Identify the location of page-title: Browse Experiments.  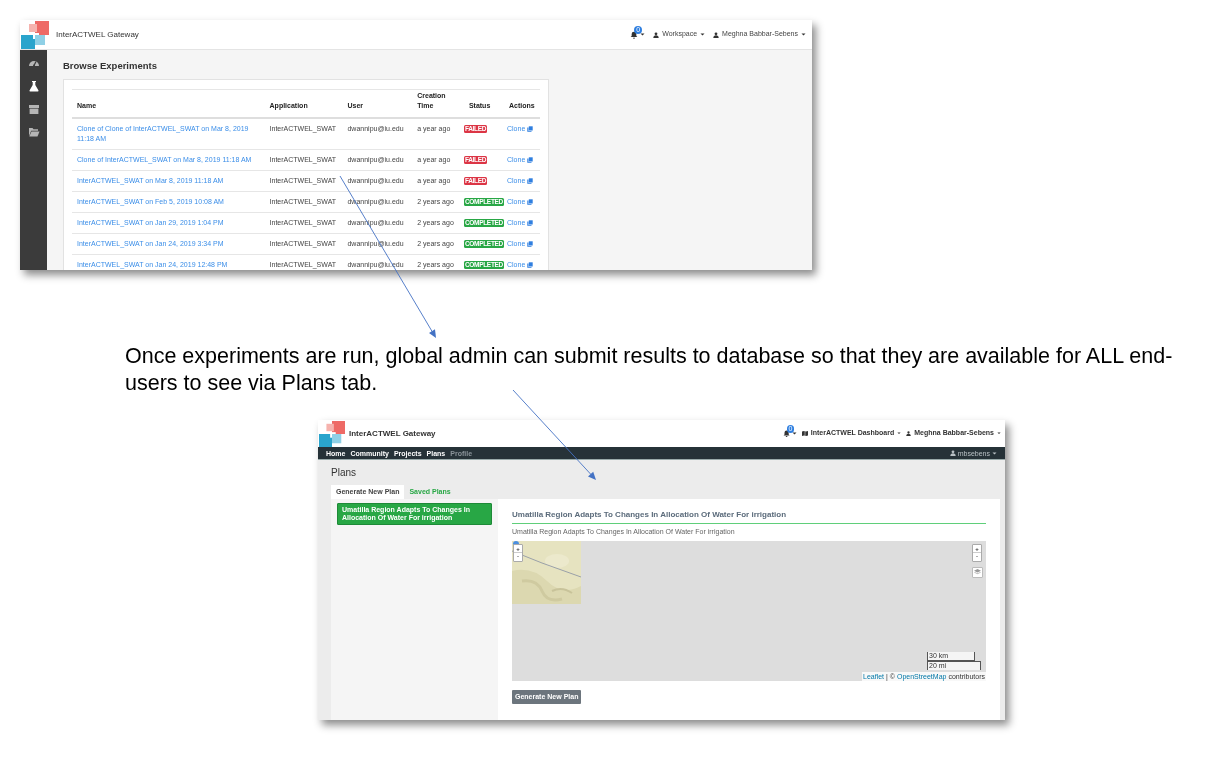
(110, 66).